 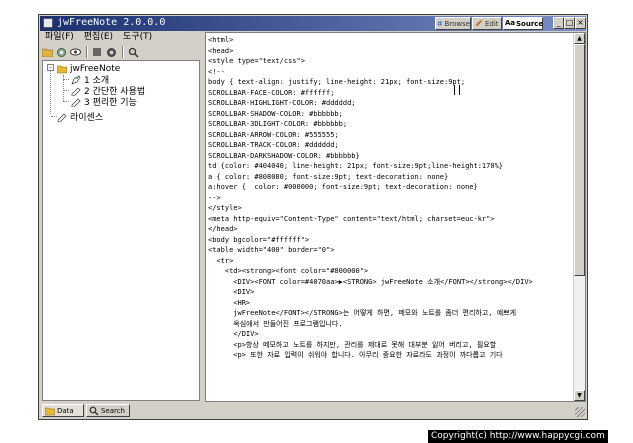 What do you see at coordinates (579, 160) in the screenshot?
I see `scroll-thumb` at bounding box center [579, 160].